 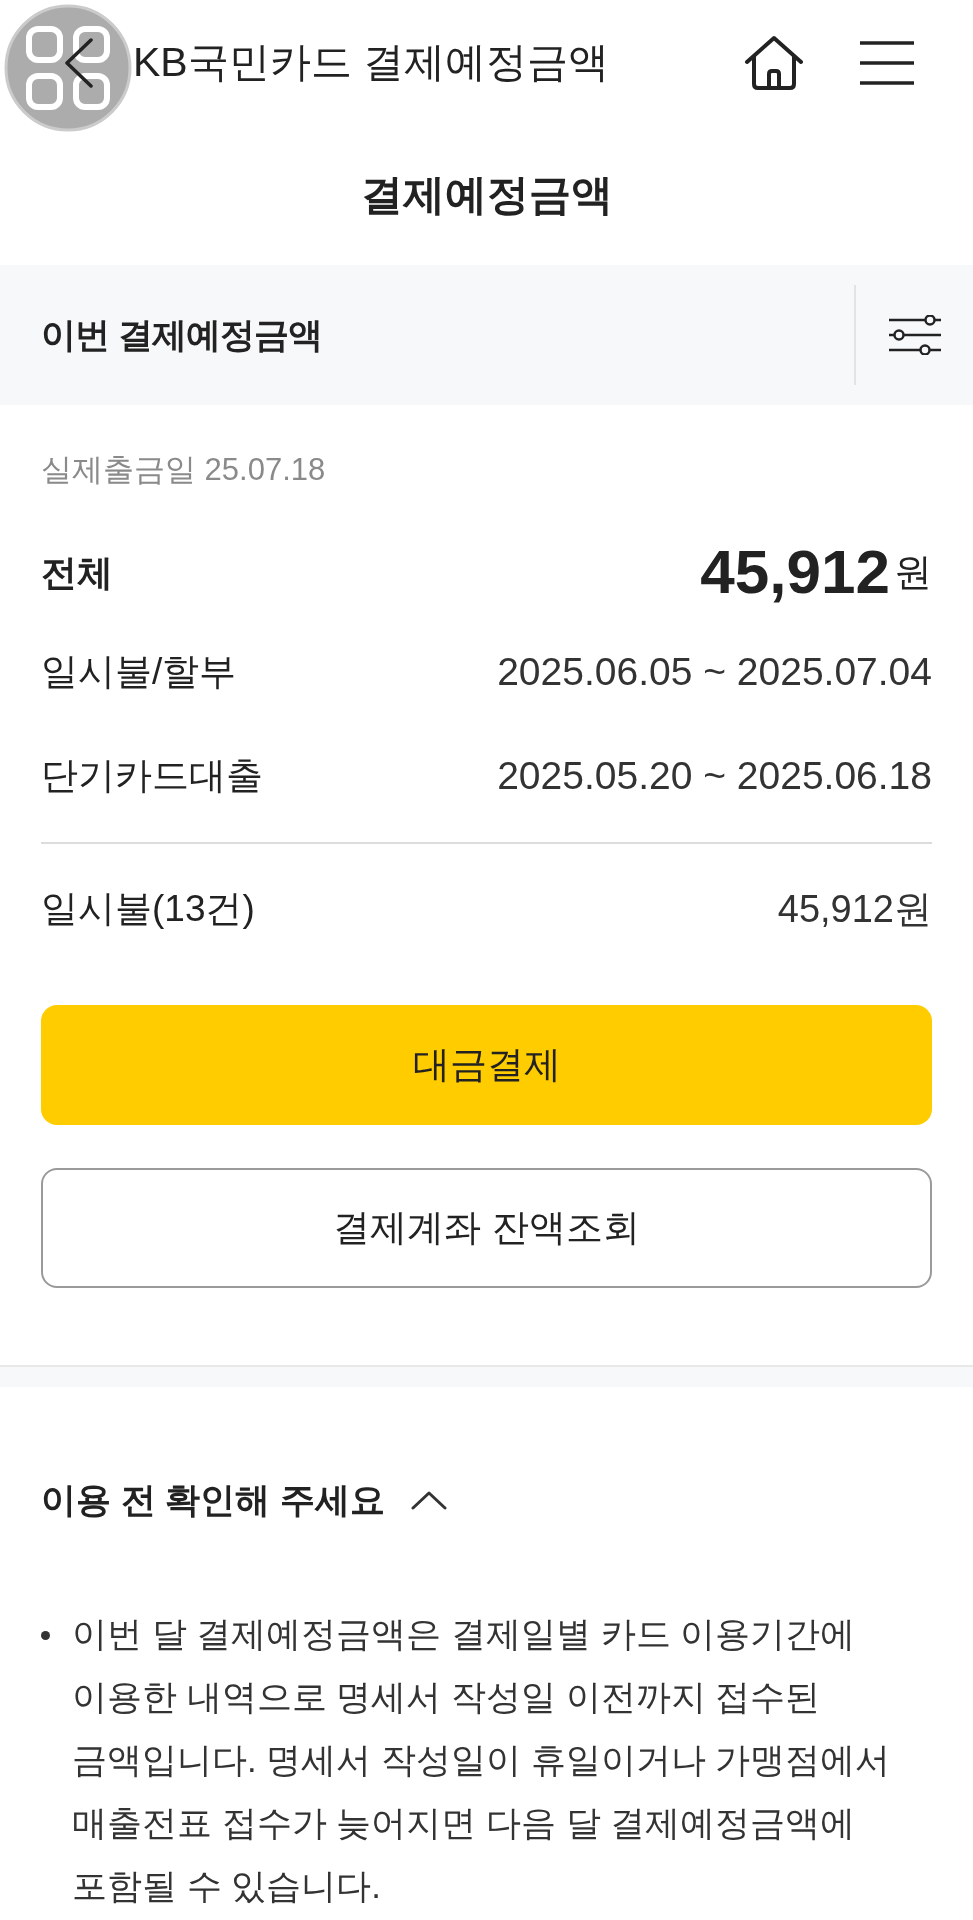 I want to click on menu-icon, so click(x=887, y=62).